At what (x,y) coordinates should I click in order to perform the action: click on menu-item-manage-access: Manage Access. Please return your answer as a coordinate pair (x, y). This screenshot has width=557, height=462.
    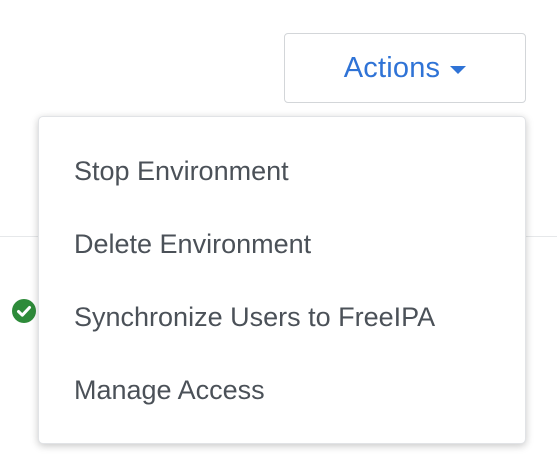
    Looking at the image, I should click on (282, 390).